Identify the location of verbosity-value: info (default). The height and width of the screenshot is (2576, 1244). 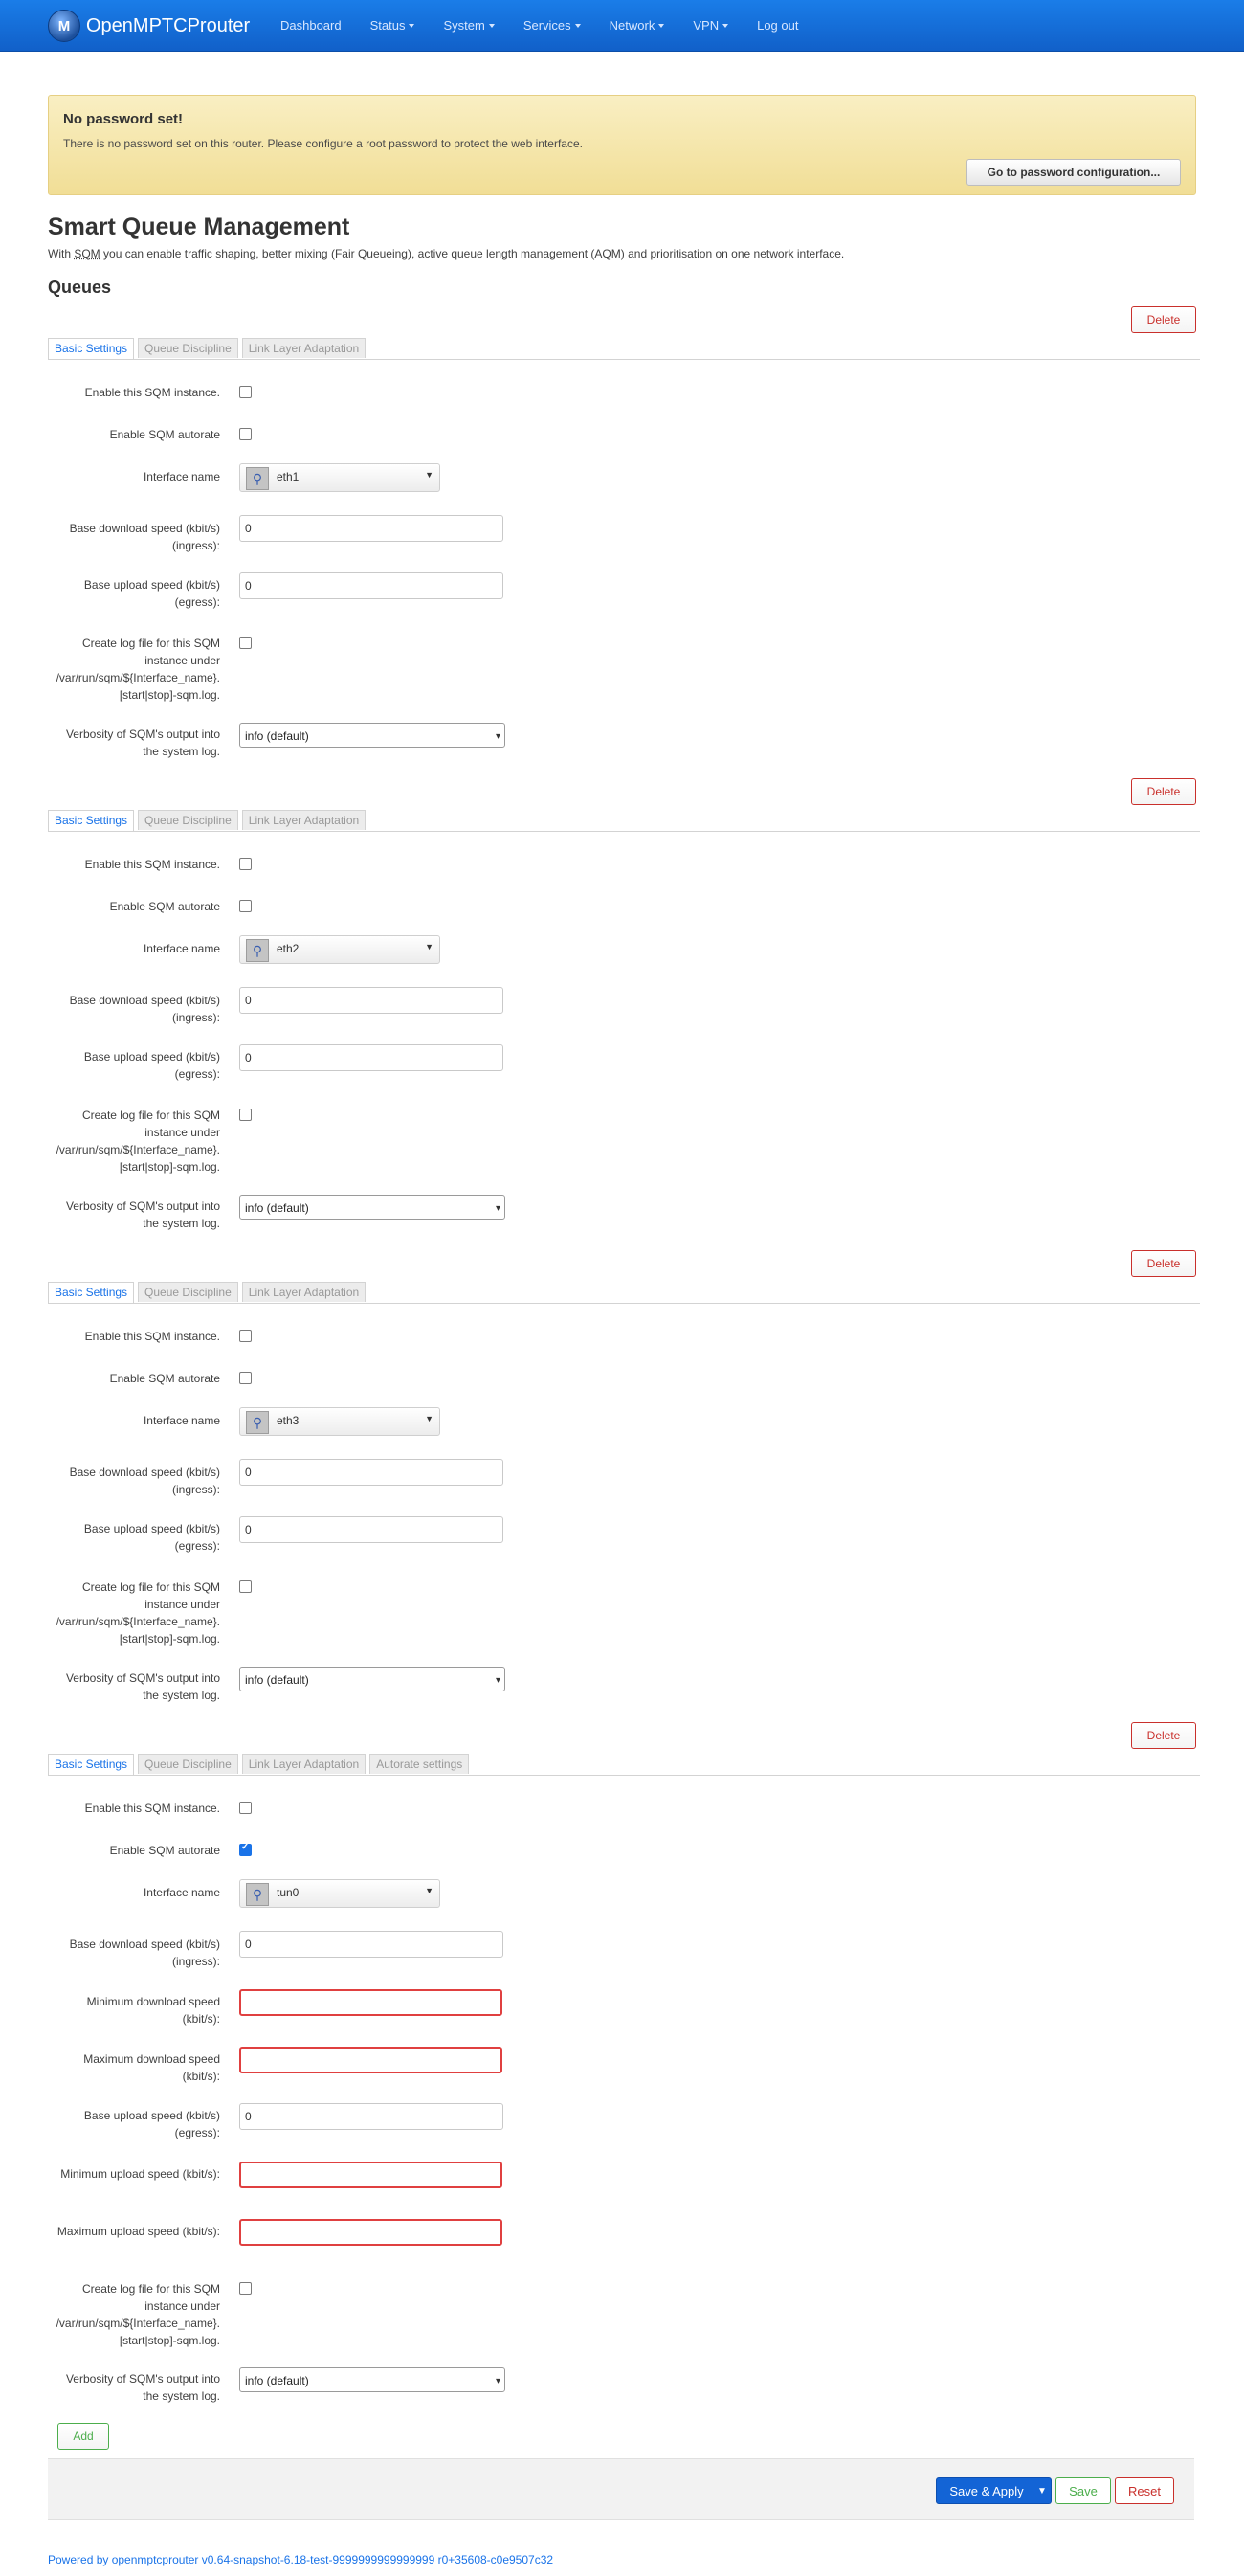
(277, 1680).